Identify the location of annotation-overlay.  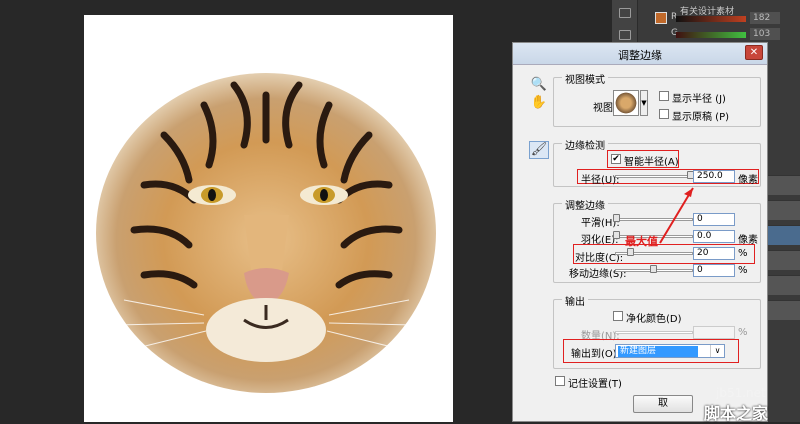
(676, 215).